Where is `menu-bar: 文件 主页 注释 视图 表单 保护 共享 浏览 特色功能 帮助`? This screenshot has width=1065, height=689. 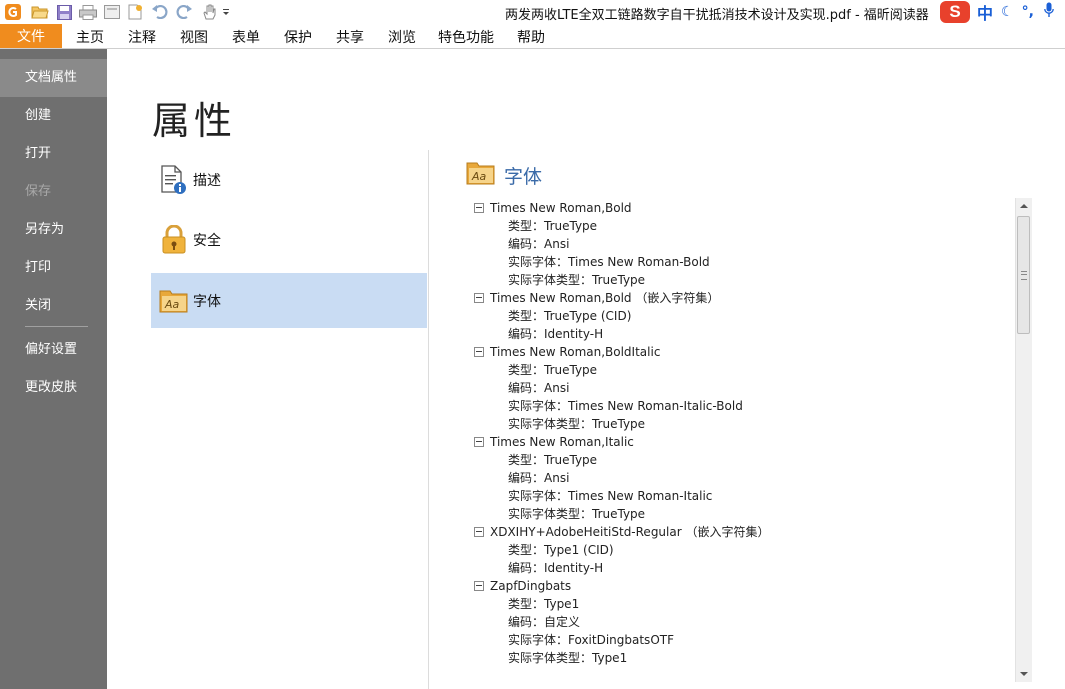 menu-bar: 文件 主页 注释 视图 表单 保护 共享 浏览 特色功能 帮助 is located at coordinates (532, 36).